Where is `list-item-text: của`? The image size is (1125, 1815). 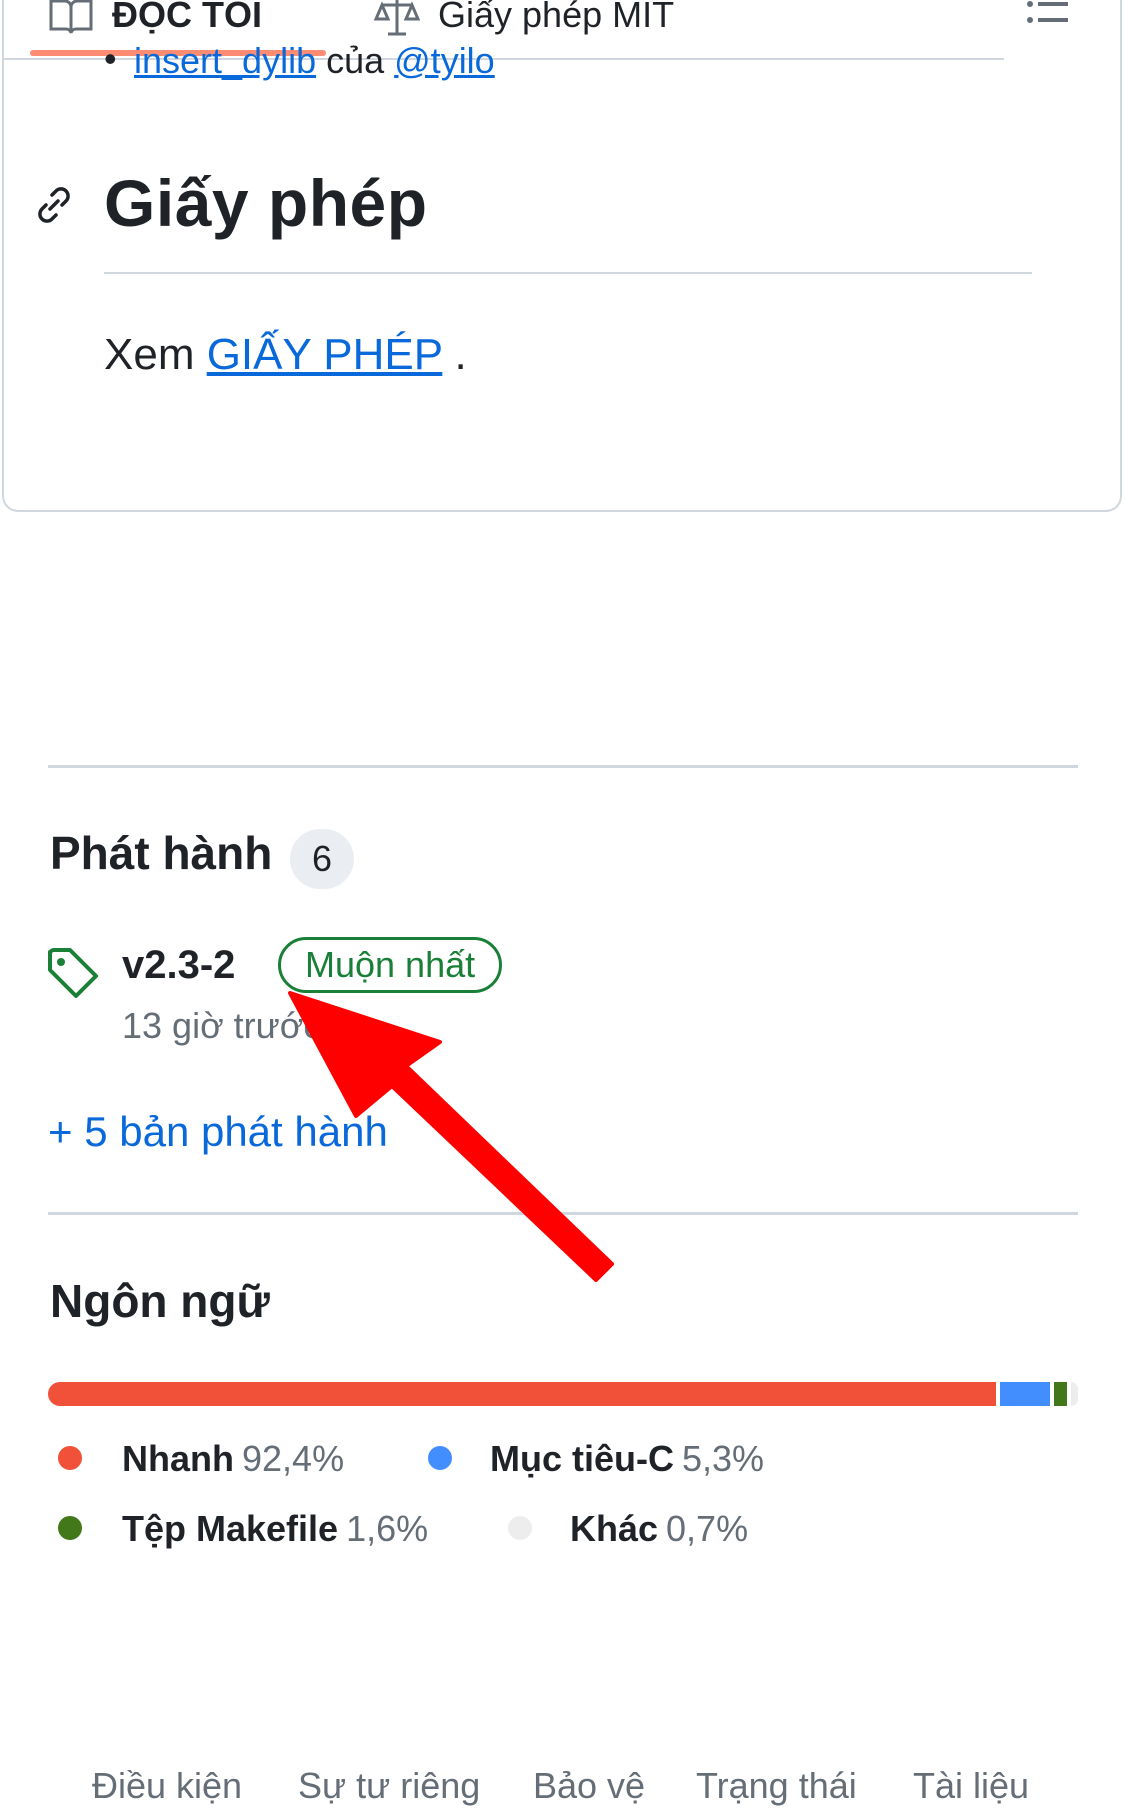 list-item-text: của is located at coordinates (355, 60).